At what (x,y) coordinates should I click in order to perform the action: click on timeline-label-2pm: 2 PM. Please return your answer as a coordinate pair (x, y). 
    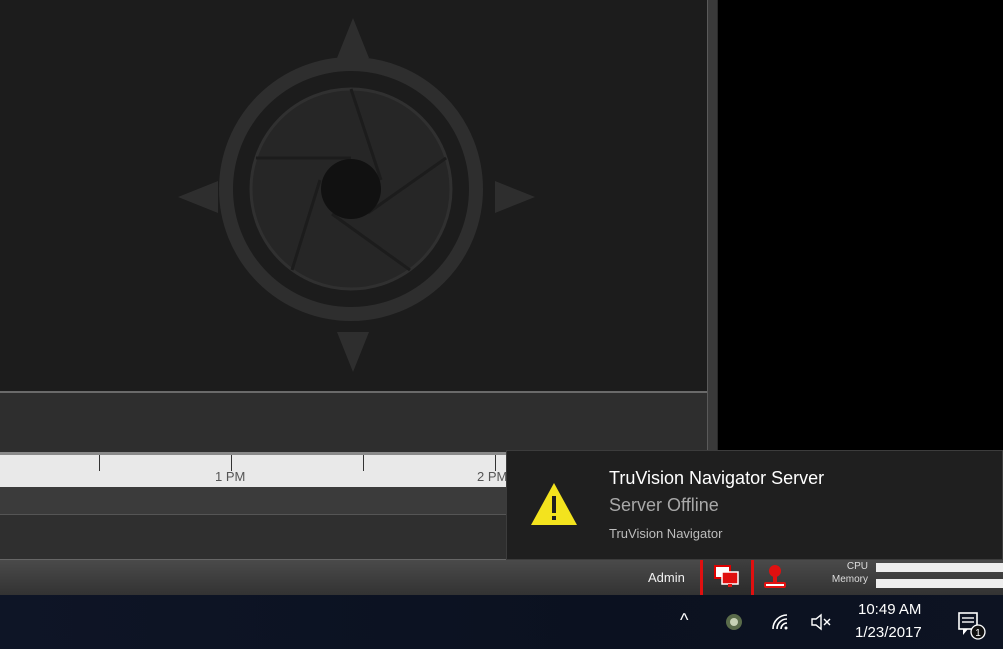
    Looking at the image, I should click on (492, 476).